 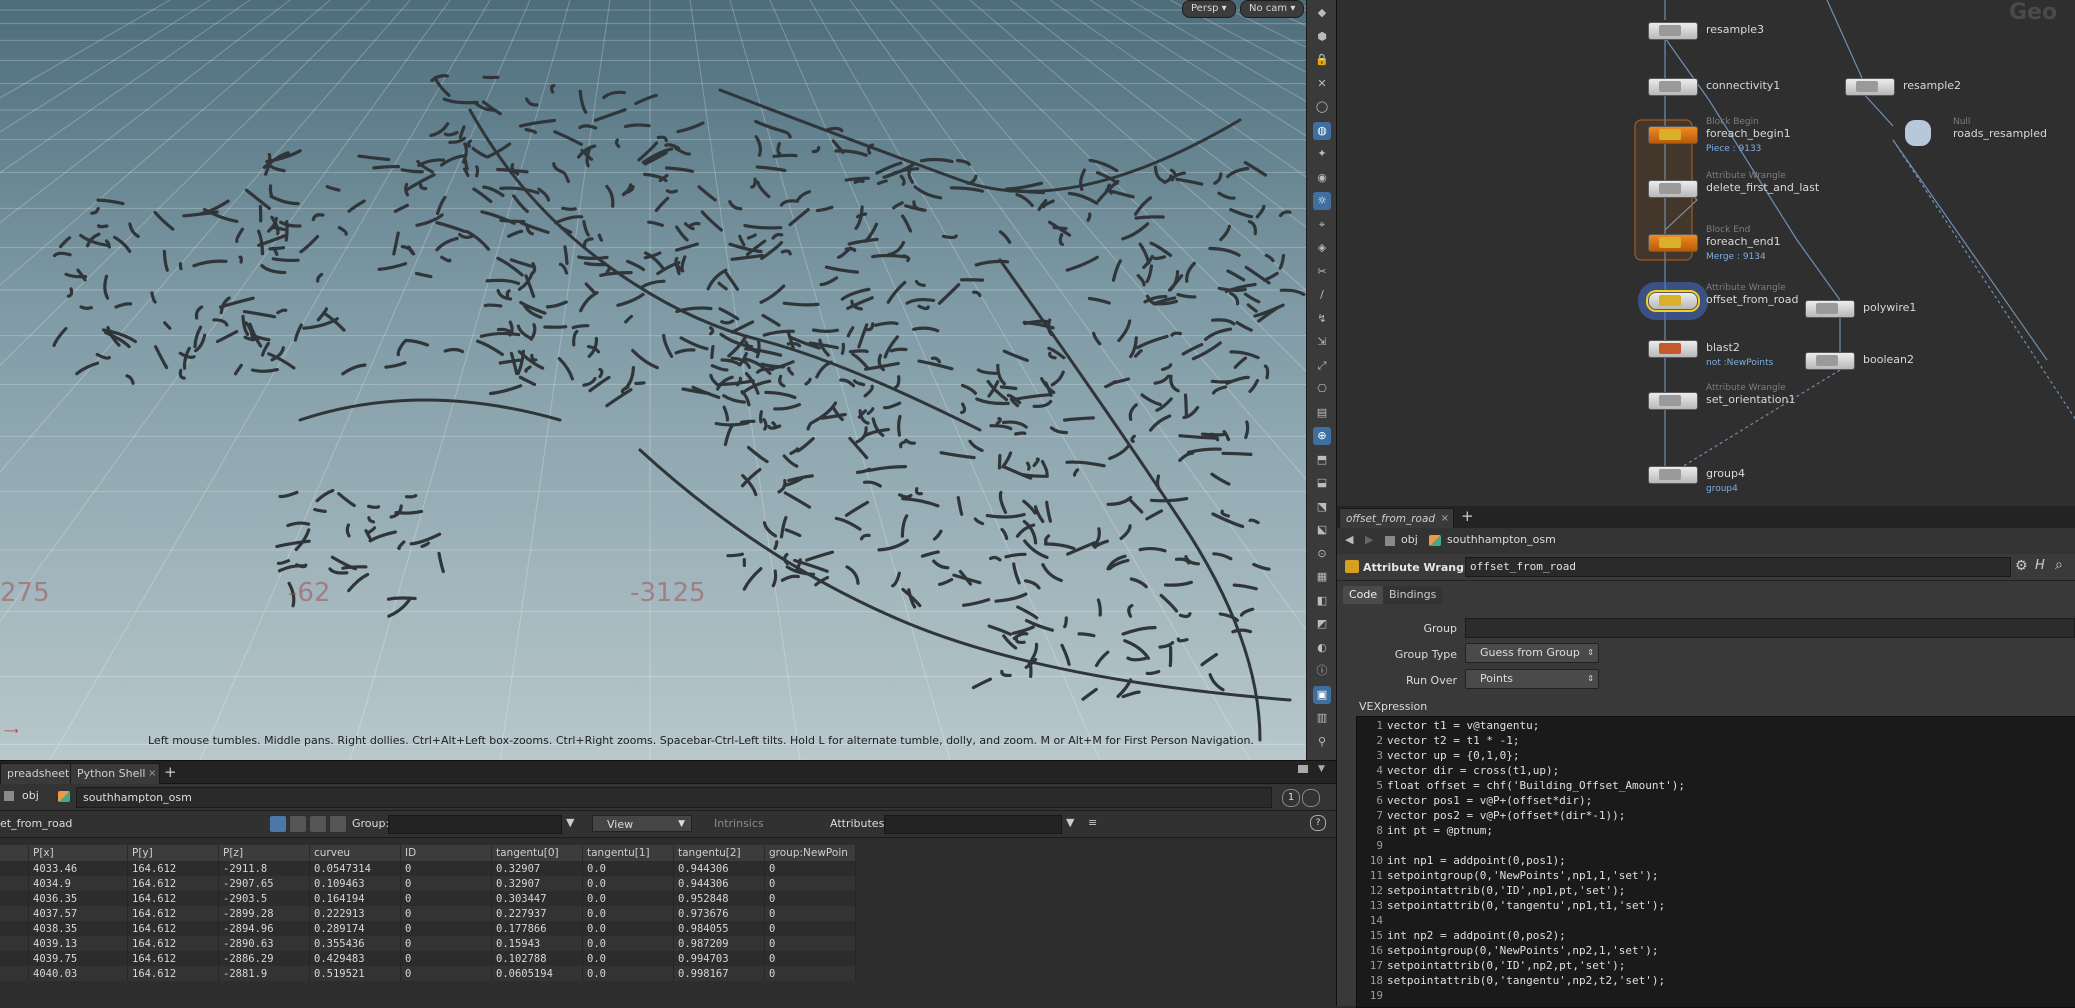 What do you see at coordinates (810, 853) in the screenshot?
I see `column-header: group:NewPoin` at bounding box center [810, 853].